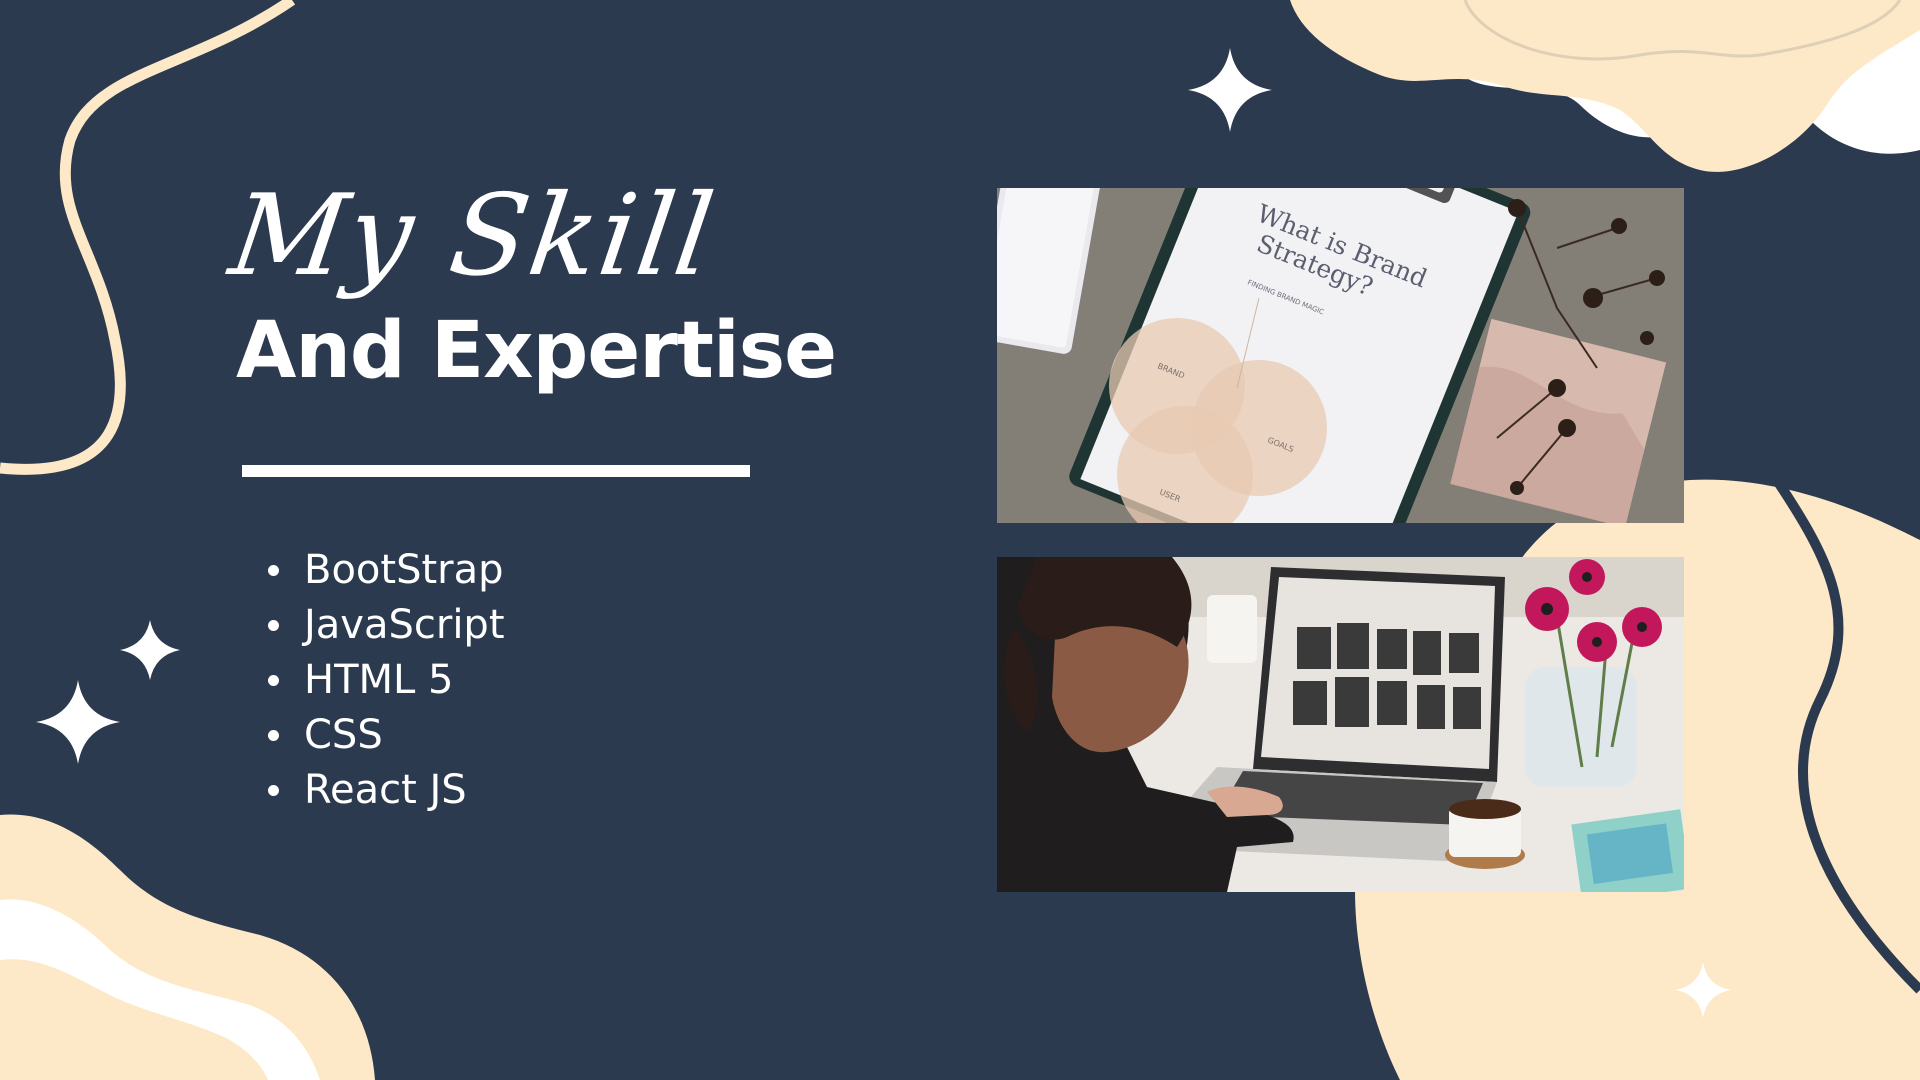 This screenshot has width=1920, height=1080. What do you see at coordinates (386, 737) in the screenshot?
I see `skill-item: CSS` at bounding box center [386, 737].